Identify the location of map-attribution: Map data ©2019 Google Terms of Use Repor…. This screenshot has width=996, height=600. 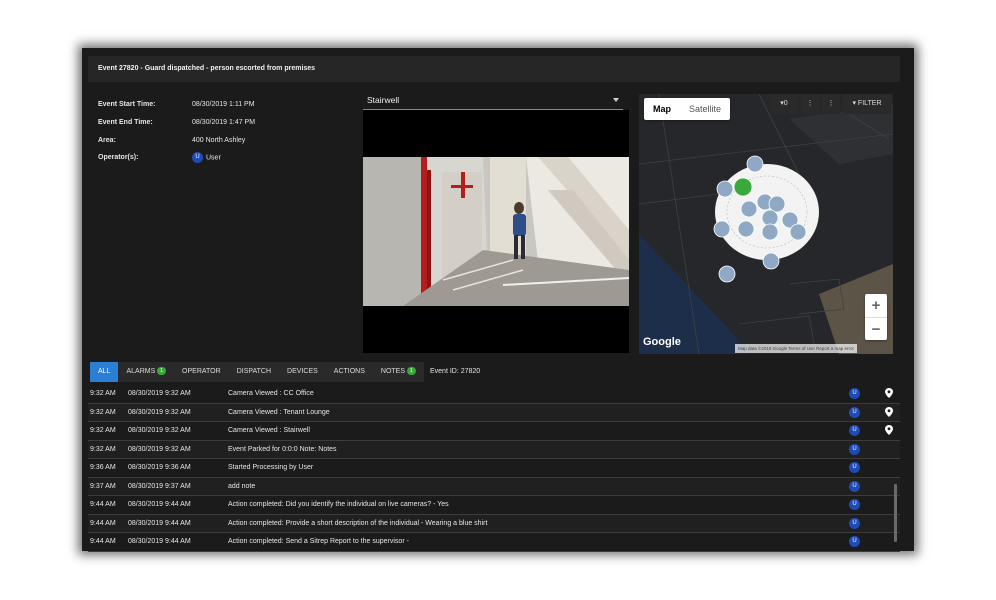
(796, 348).